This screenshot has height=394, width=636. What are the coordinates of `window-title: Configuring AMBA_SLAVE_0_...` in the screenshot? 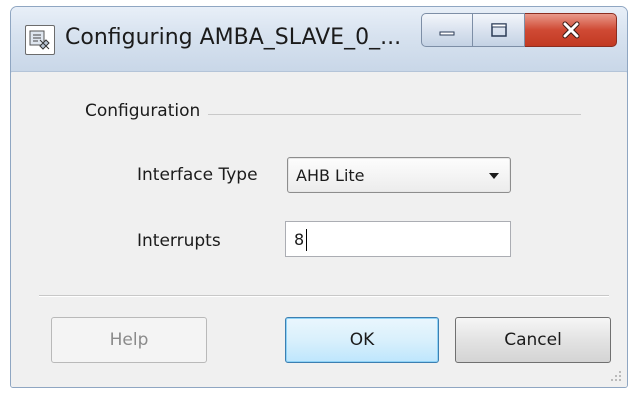 It's located at (233, 37).